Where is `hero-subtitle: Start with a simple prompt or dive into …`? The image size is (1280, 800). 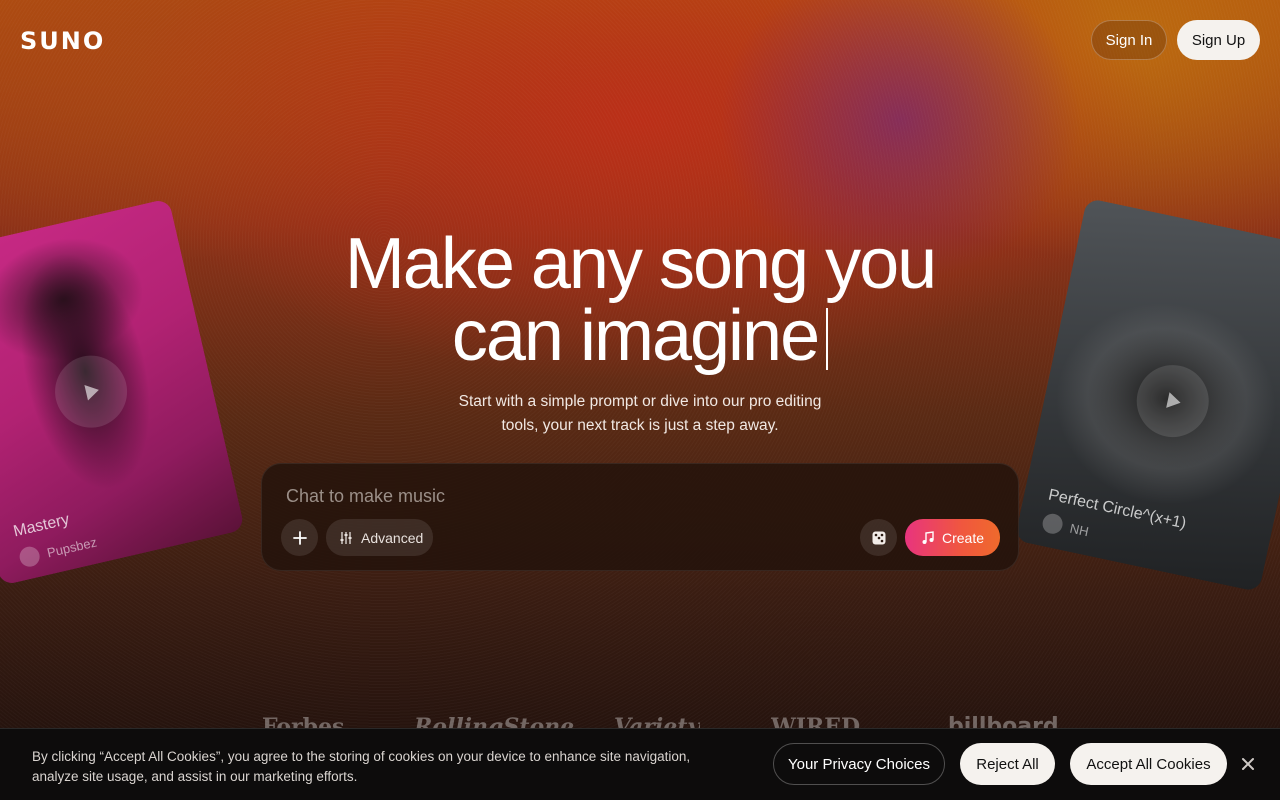 hero-subtitle: Start with a simple prompt or dive into … is located at coordinates (640, 413).